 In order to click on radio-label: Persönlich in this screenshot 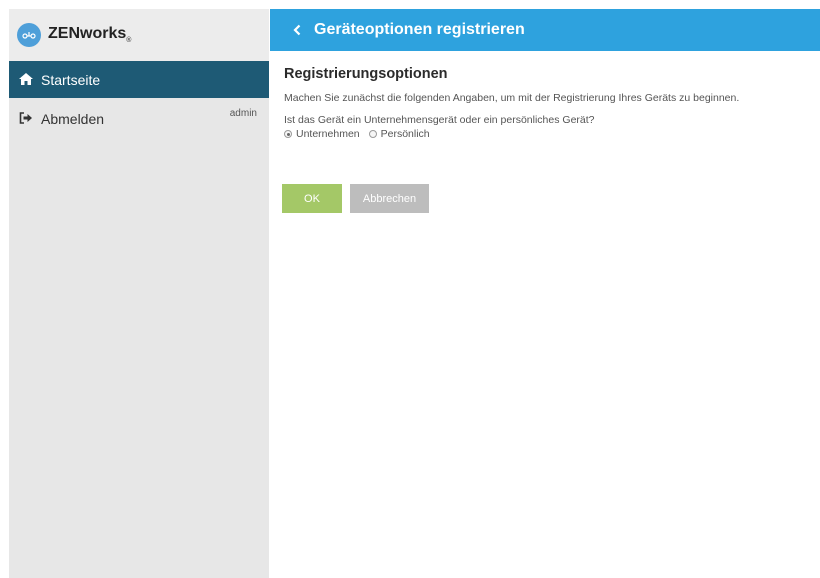, I will do `click(405, 134)`.